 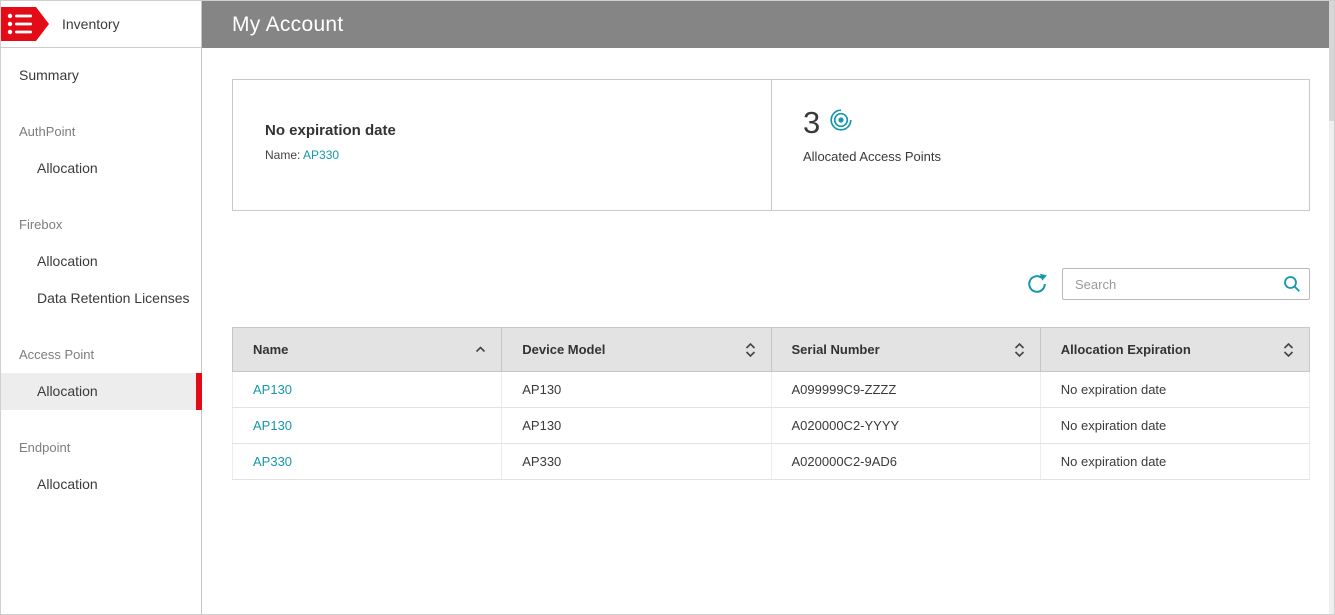 What do you see at coordinates (101, 168) in the screenshot?
I see `sidebar-item-authpoint-allocation: Allocation` at bounding box center [101, 168].